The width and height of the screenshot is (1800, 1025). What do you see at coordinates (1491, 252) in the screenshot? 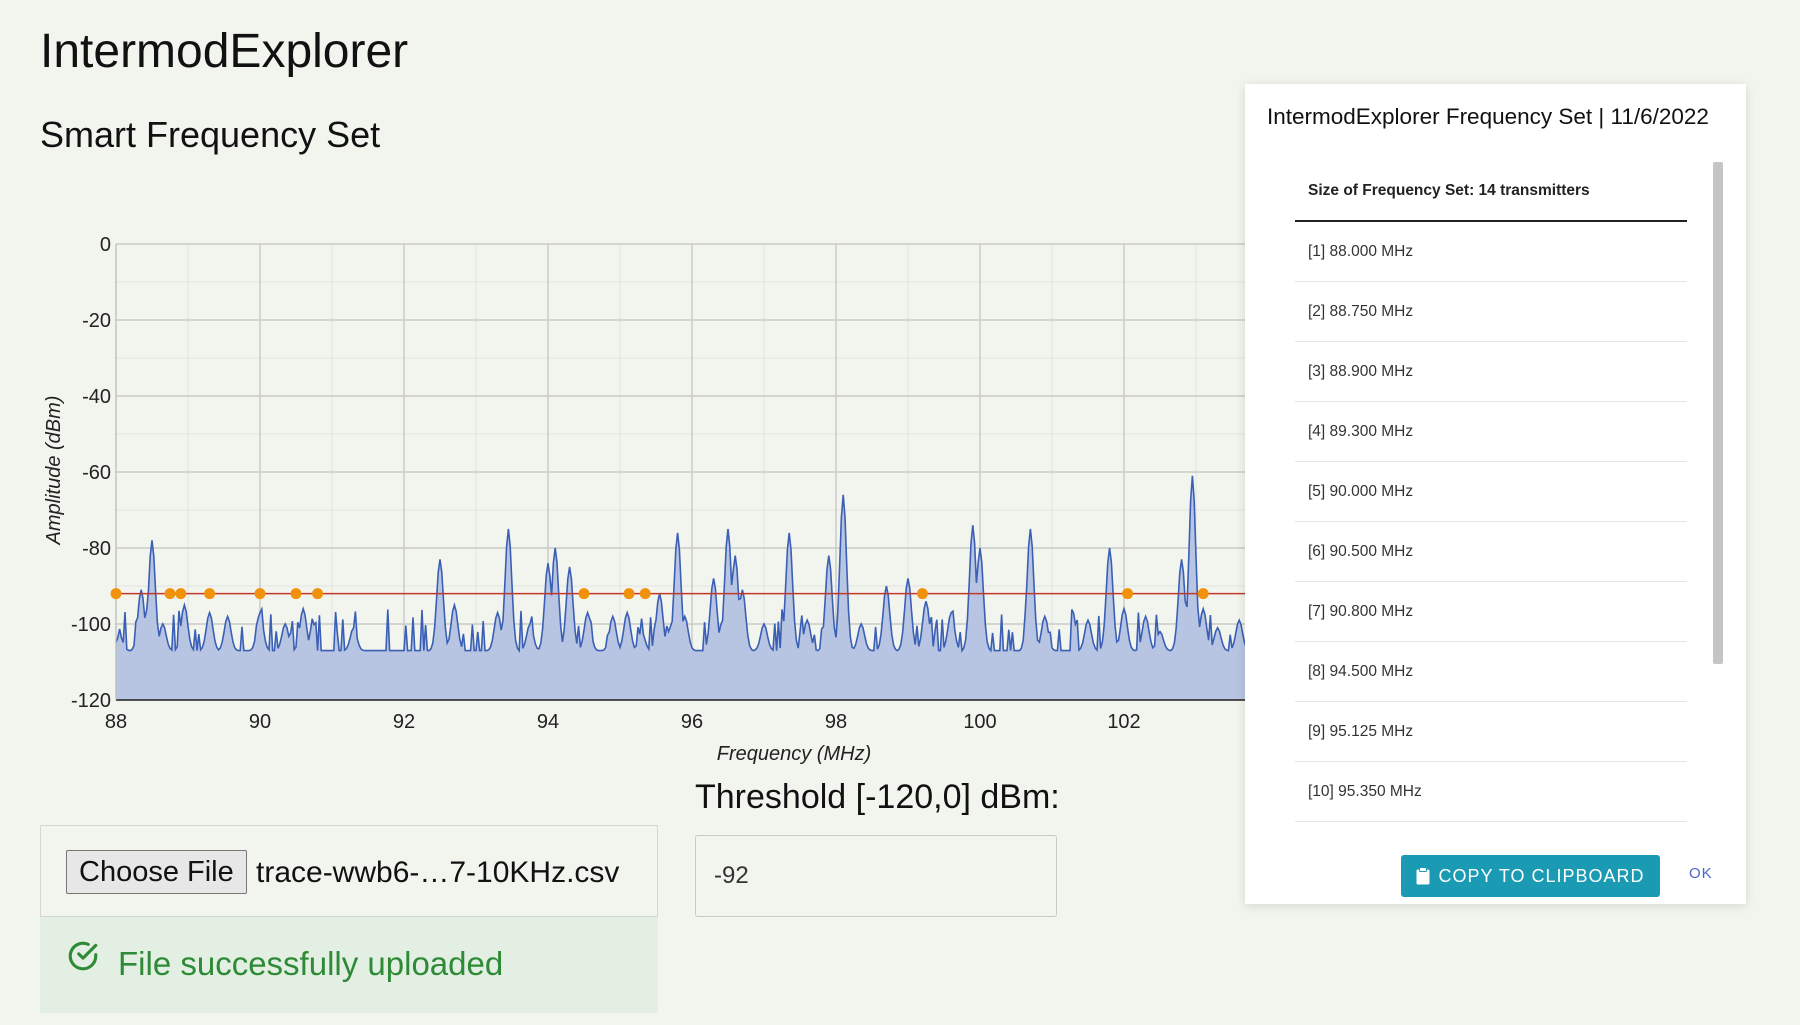
I see `list-item: [1] 88.000 MHz` at bounding box center [1491, 252].